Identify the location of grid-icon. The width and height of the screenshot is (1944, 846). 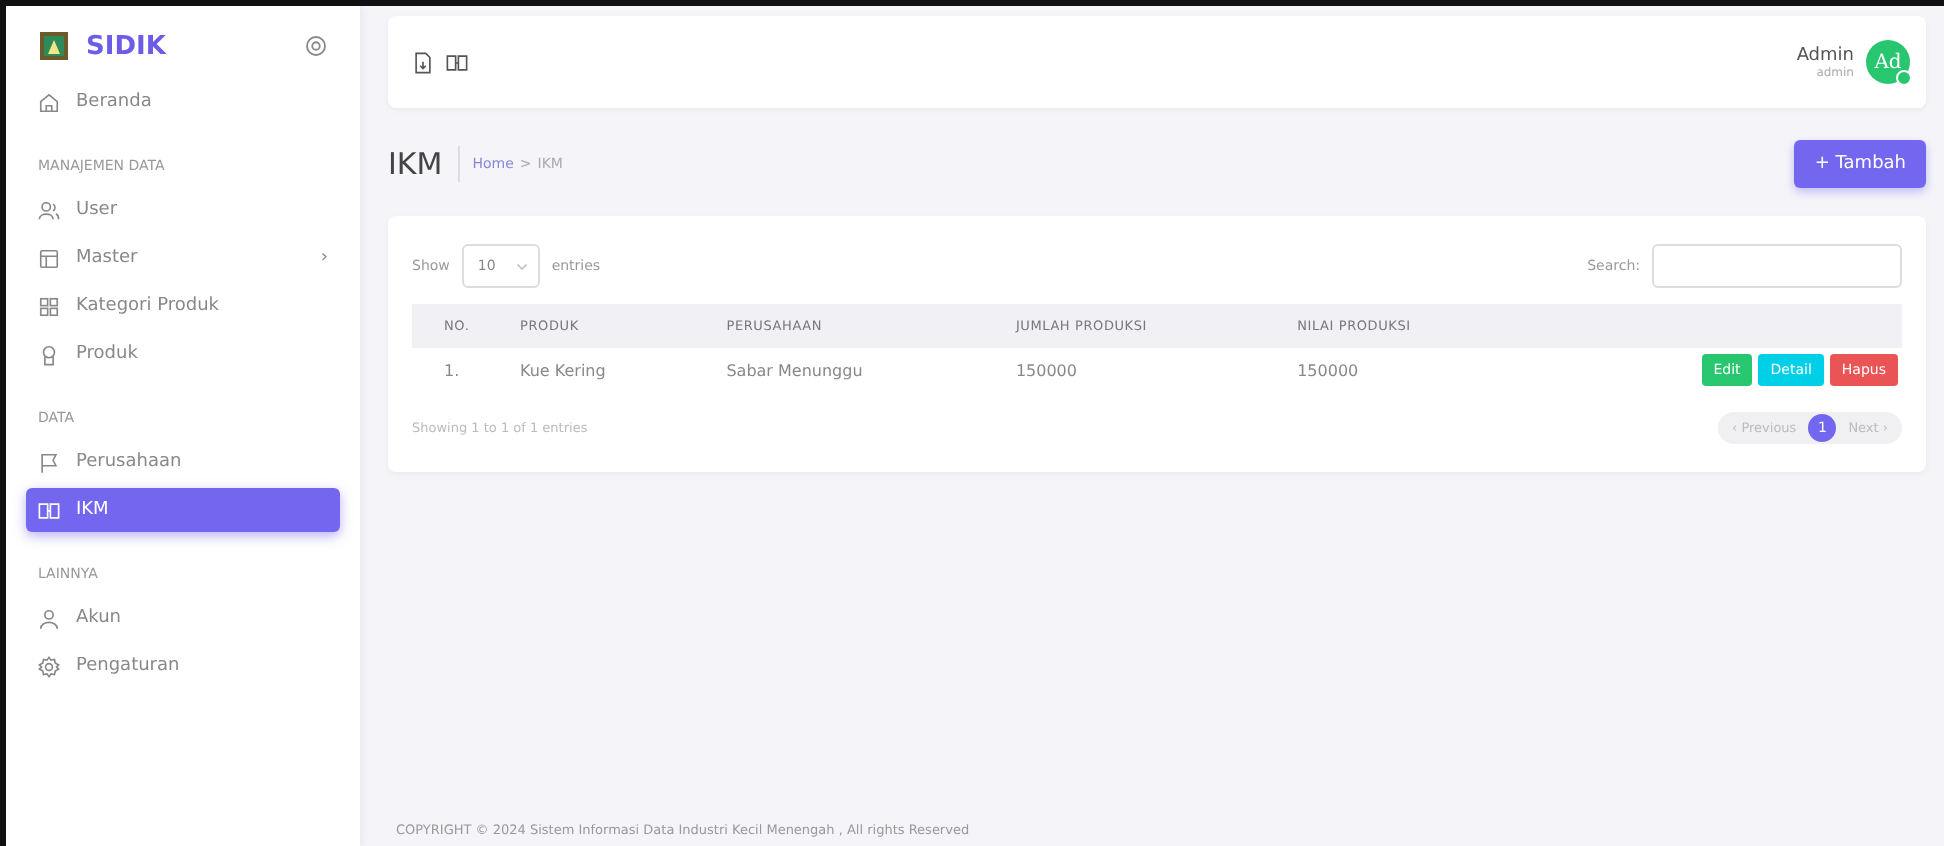
(49, 306).